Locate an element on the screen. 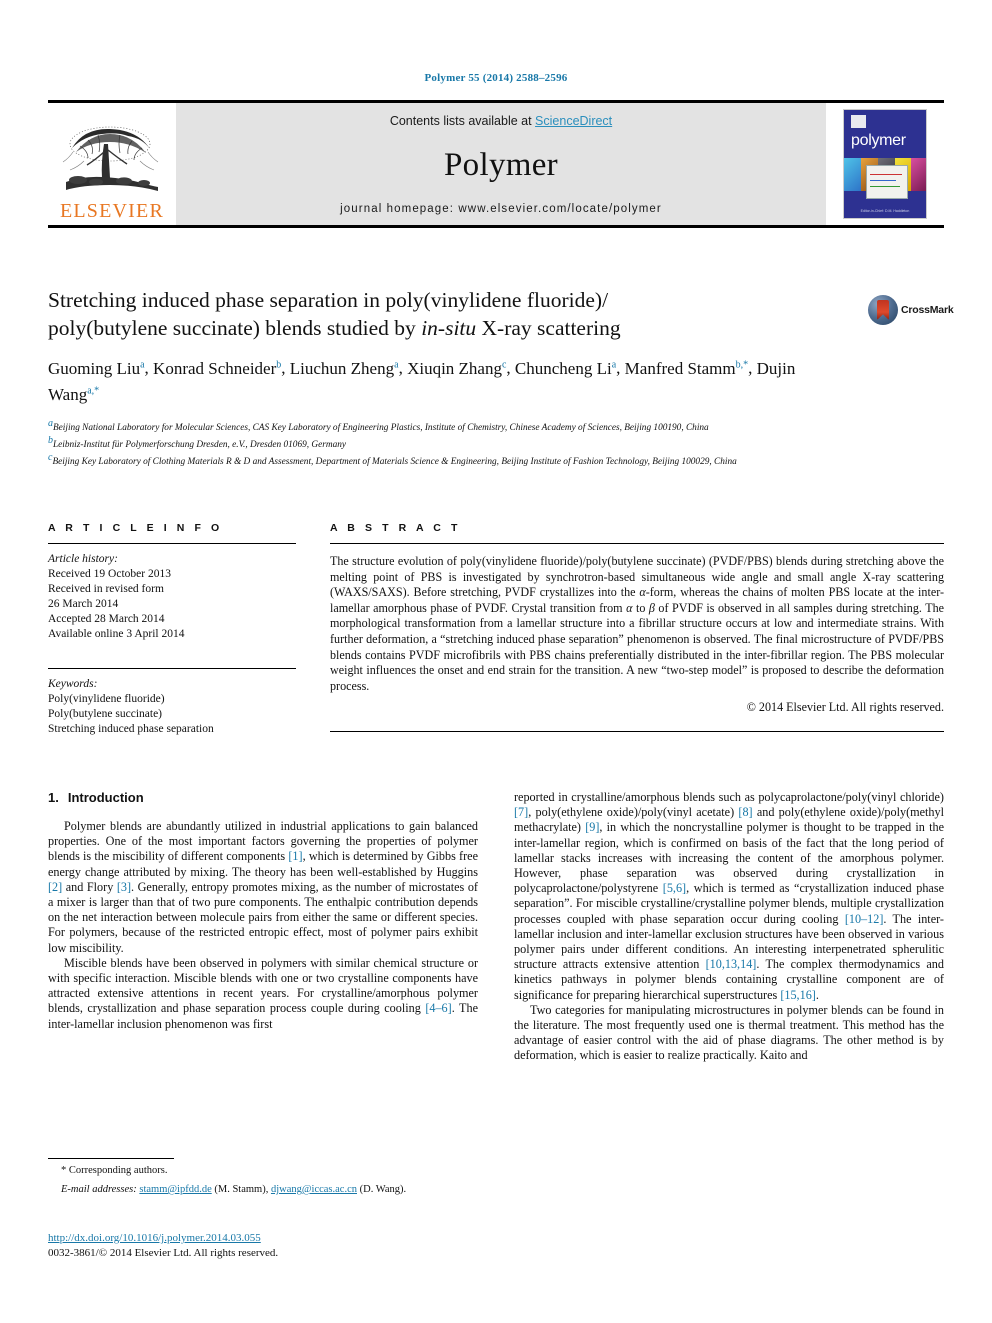  author-name: Liuchun Zheng is located at coordinates (342, 368).